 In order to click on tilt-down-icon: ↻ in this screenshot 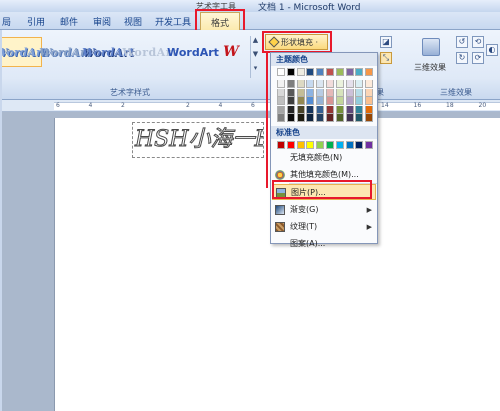, I will do `click(462, 58)`.